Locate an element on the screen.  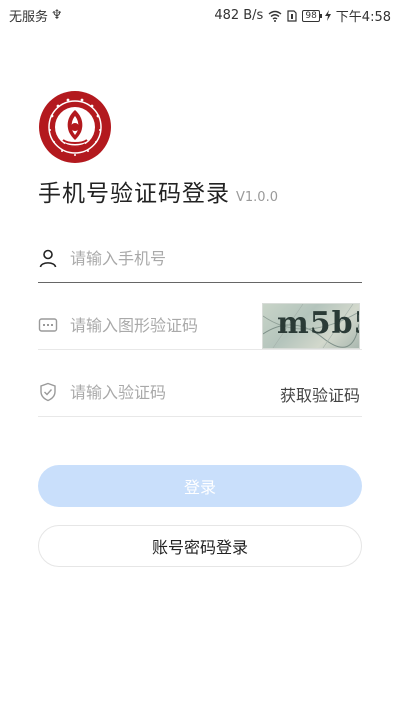
status-bar: 无服务 ♆ 482 B/s 98 下午4:58 is located at coordinates (200, 14).